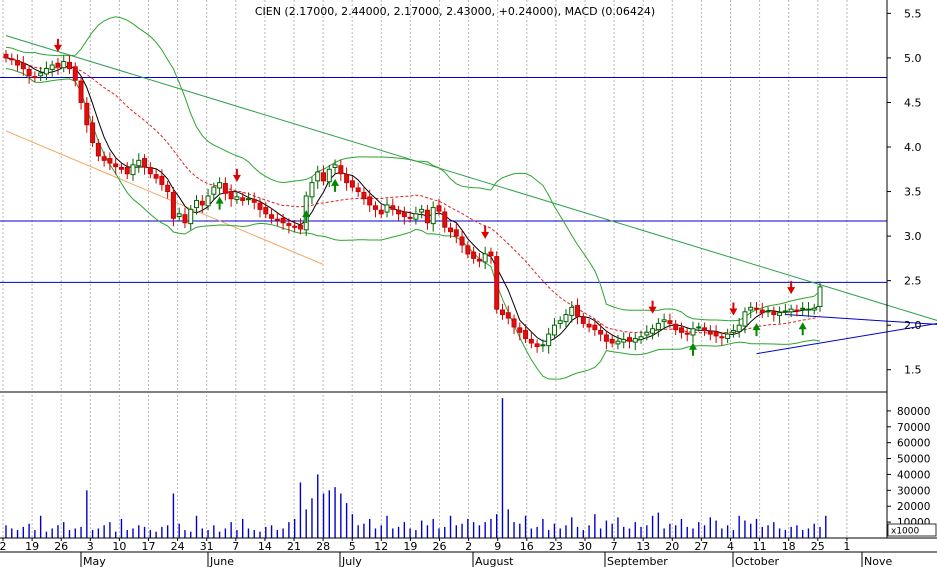 The width and height of the screenshot is (937, 567). I want to click on price-tick-label-2: 2.5, so click(913, 281).